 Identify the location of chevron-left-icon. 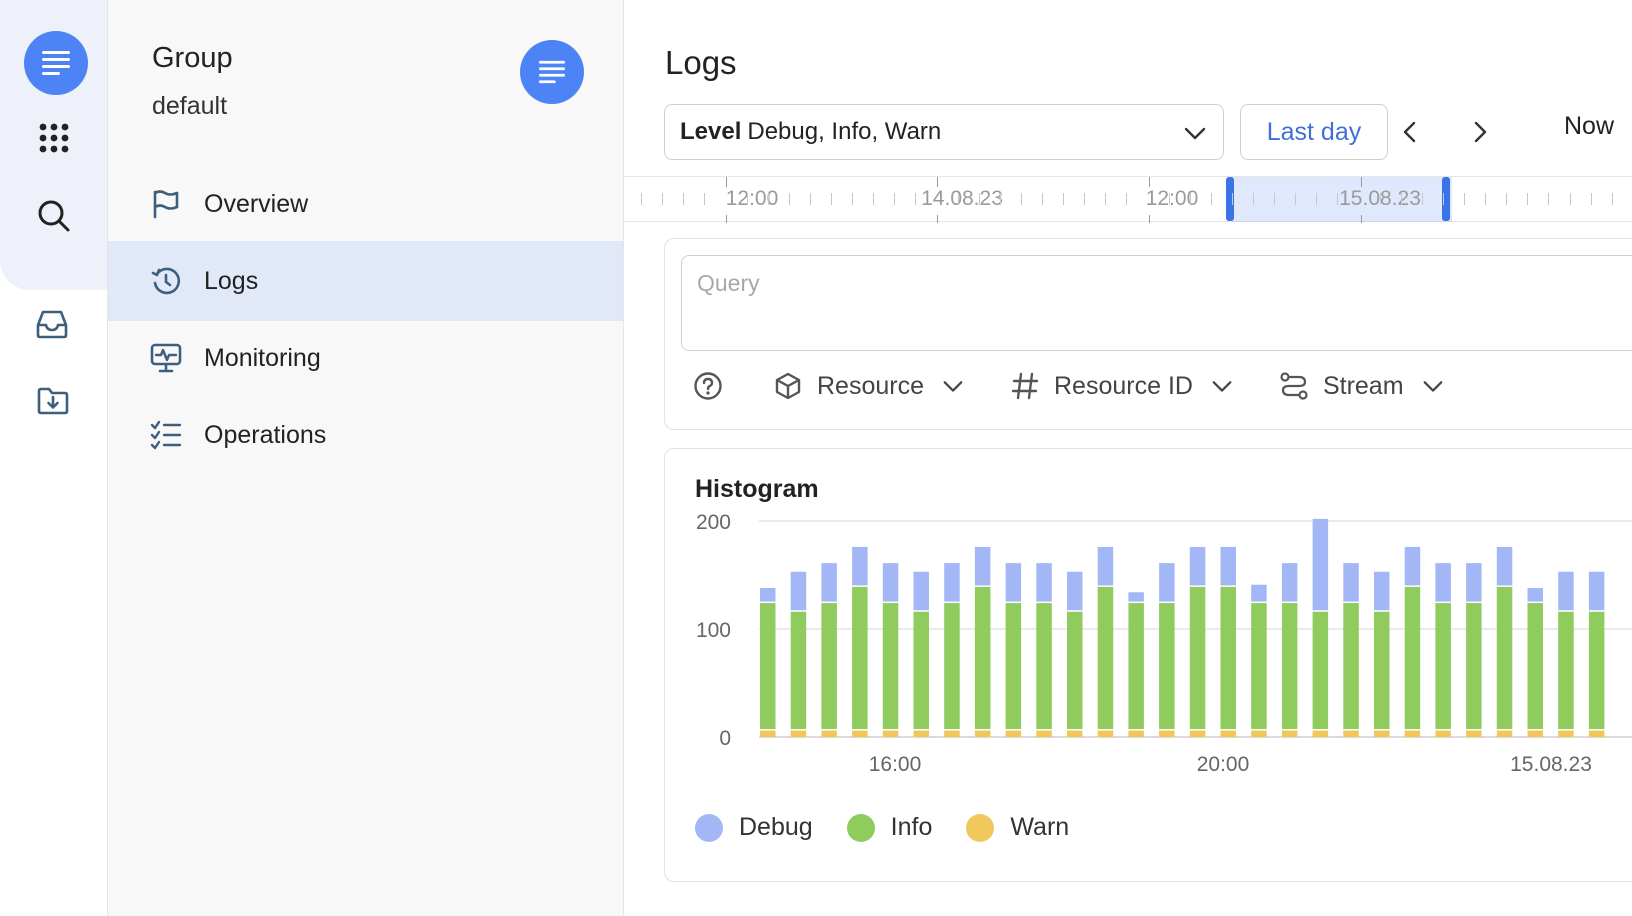
(1409, 132).